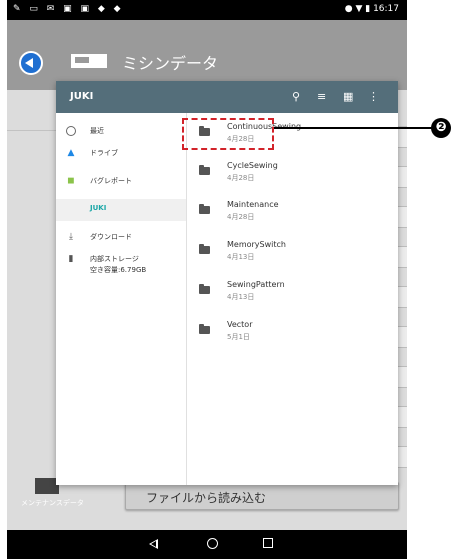  Describe the element at coordinates (207, 10) in the screenshot. I see `status-bar: ✎ ▭ ✉ ▣ ▣ ◆ ◆ ● ▼ ▮ 16:17` at that location.